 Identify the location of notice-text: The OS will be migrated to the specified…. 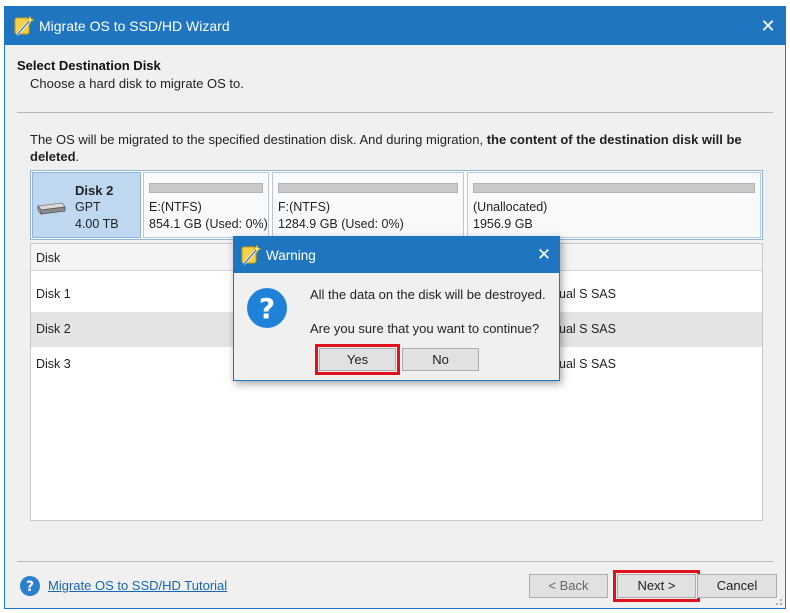
(258, 139).